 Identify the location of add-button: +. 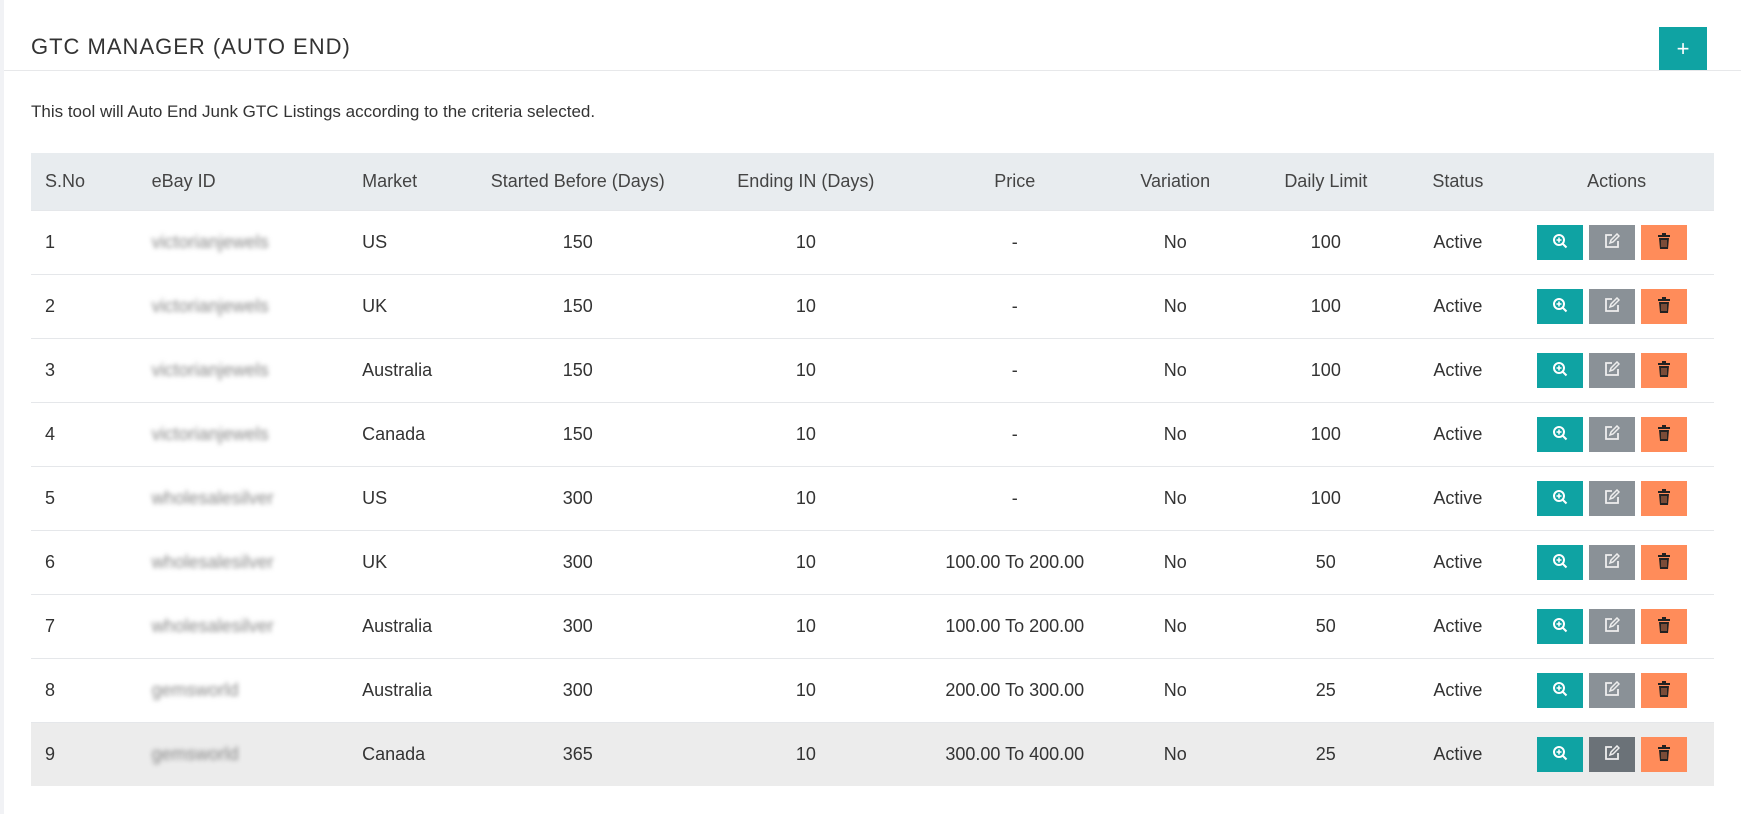
(1683, 48).